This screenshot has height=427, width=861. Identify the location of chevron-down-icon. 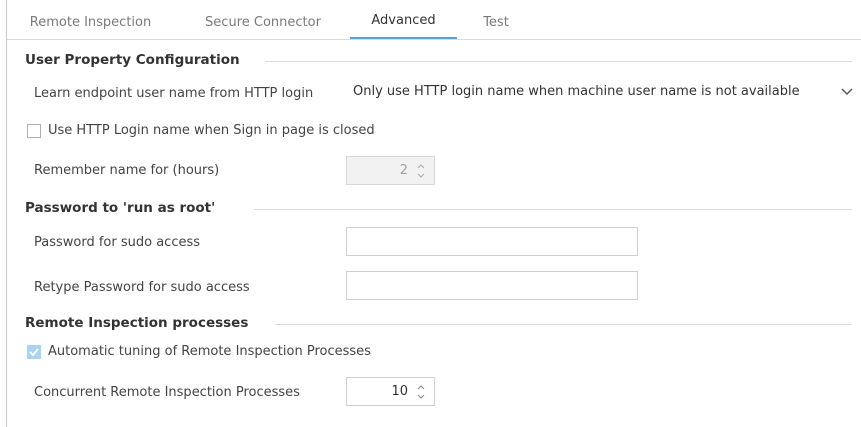
(847, 97).